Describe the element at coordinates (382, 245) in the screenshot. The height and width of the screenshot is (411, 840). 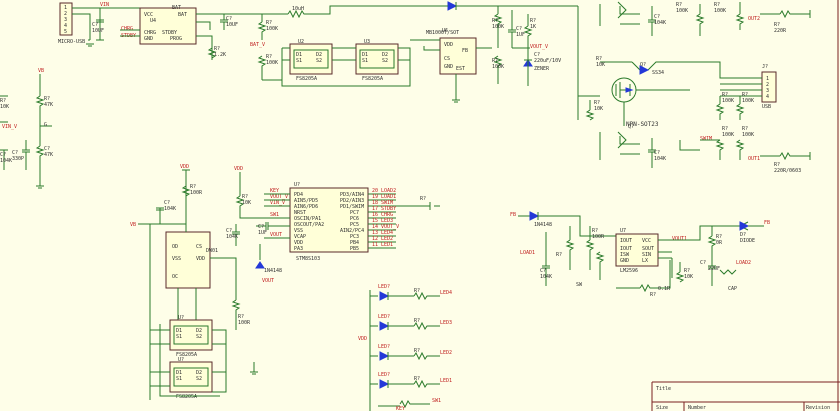
I see `svg-text: 11 LED1` at that location.